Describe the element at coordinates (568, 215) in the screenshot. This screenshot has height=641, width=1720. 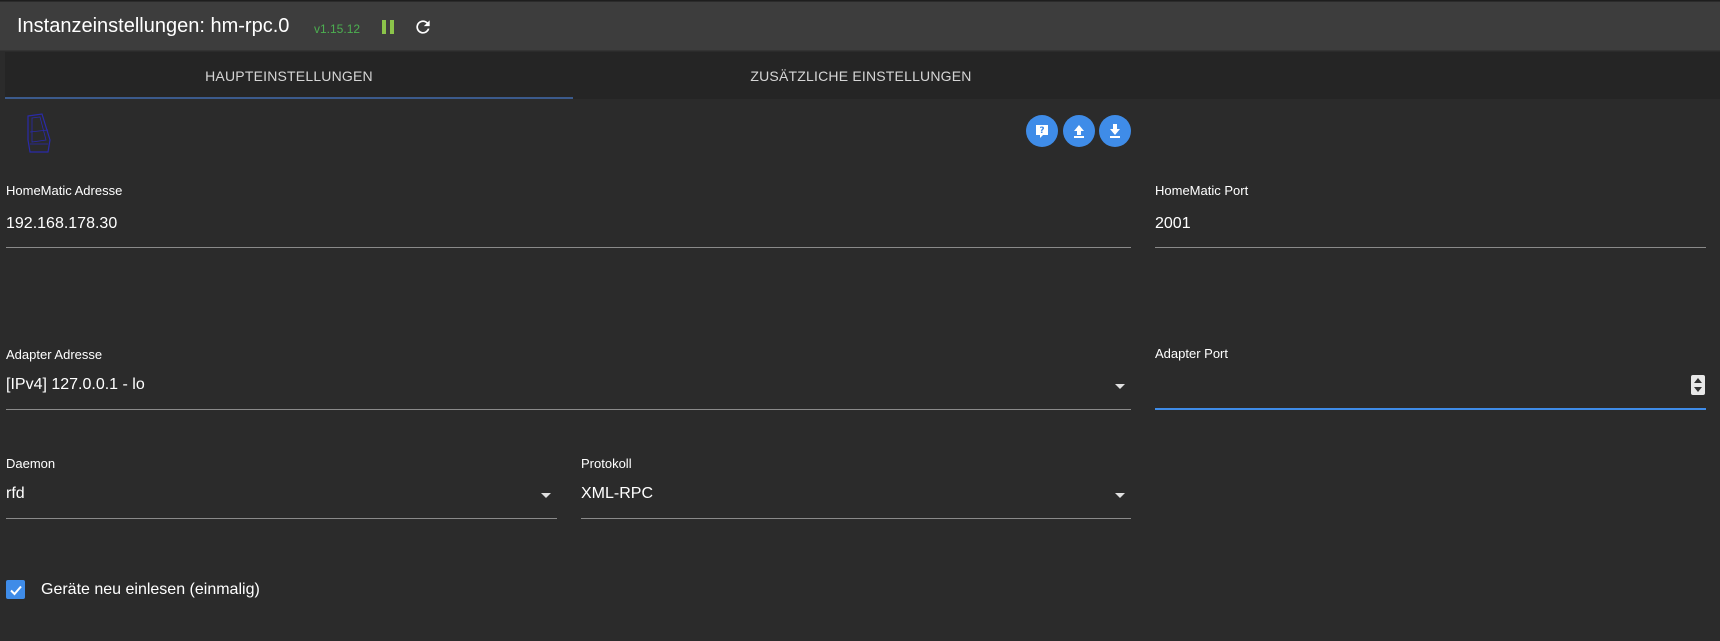
I see `homematic-address-field: HomeMatic Adresse 192.168.178.30` at that location.